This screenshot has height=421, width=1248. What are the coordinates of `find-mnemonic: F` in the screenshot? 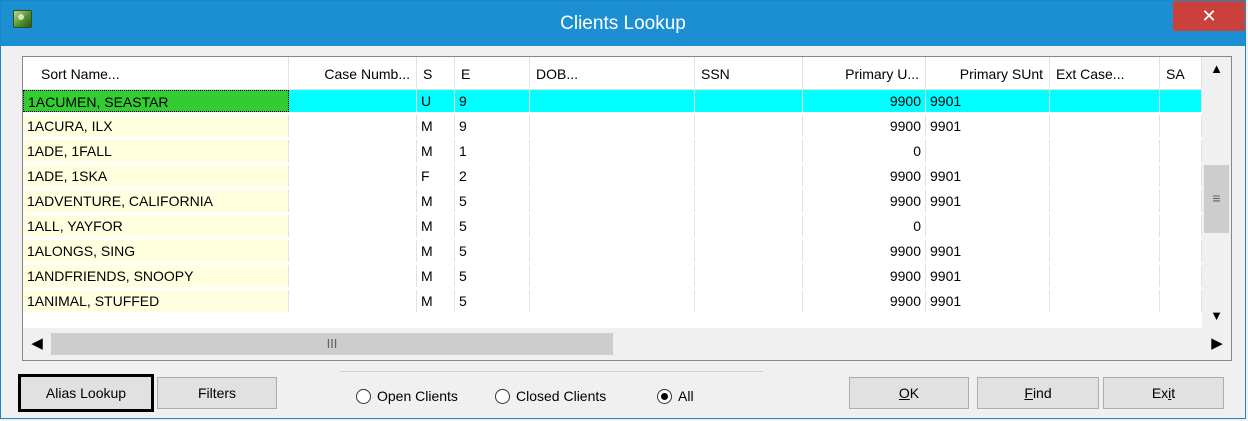 It's located at (1028, 393).